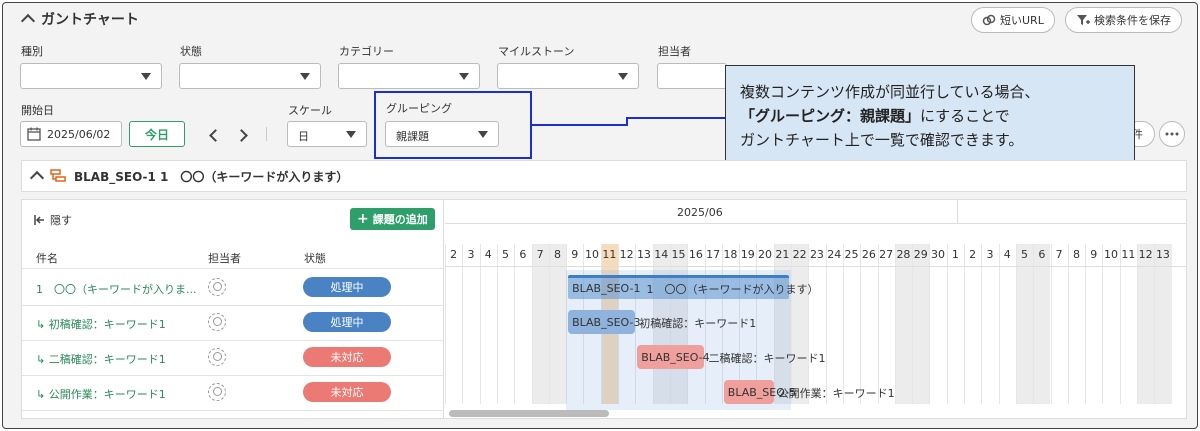 The width and height of the screenshot is (1200, 431). I want to click on calendar-icon, so click(34, 134).